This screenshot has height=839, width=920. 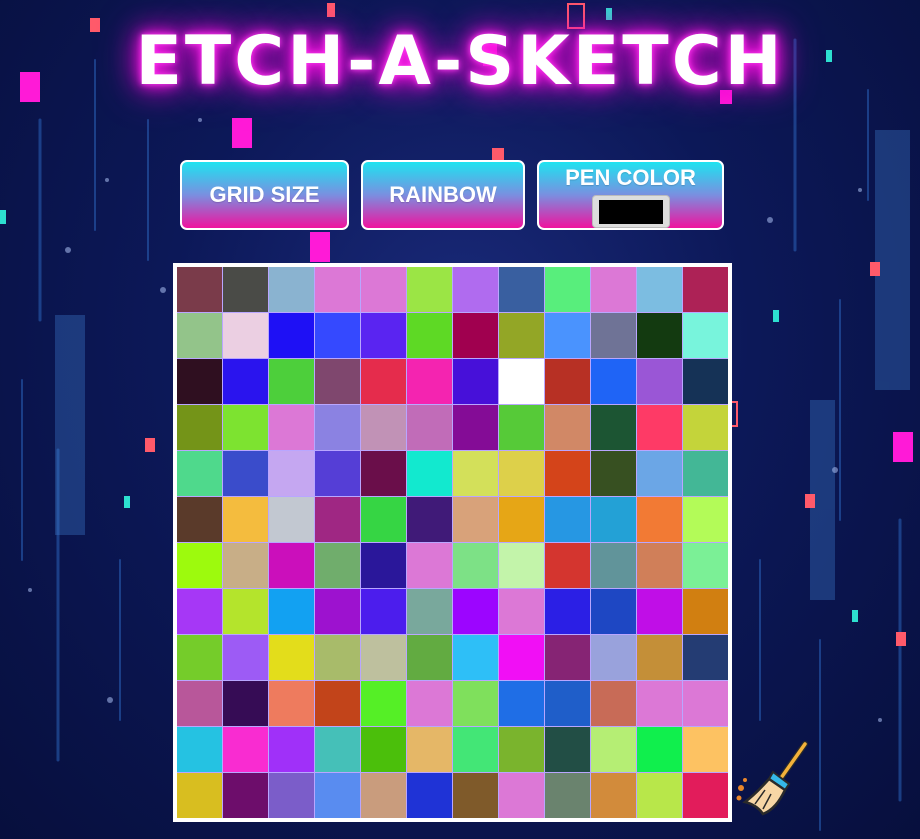 What do you see at coordinates (773, 778) in the screenshot?
I see `broom-clear-icon` at bounding box center [773, 778].